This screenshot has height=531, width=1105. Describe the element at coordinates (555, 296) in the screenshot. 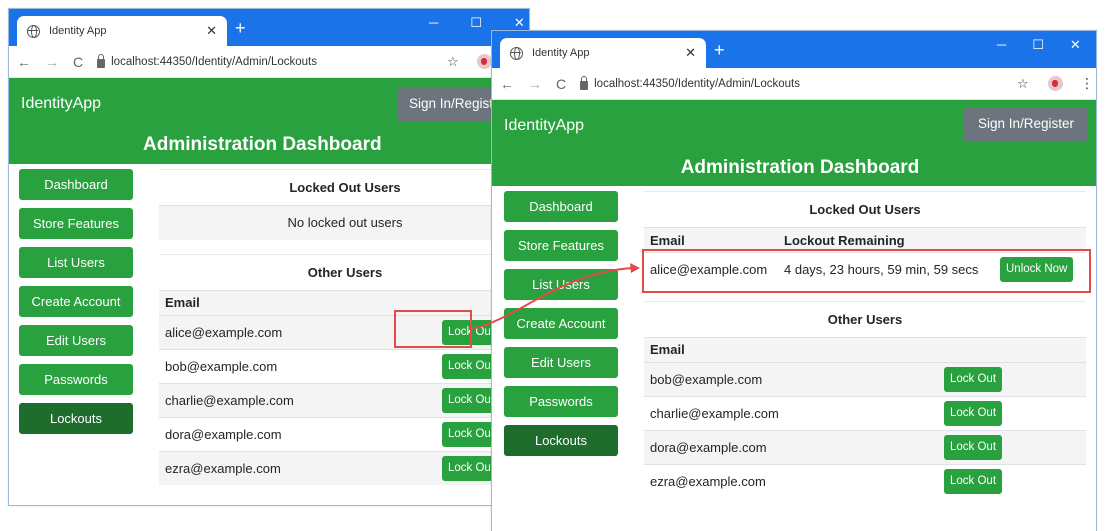

I see `connector-arrow` at that location.